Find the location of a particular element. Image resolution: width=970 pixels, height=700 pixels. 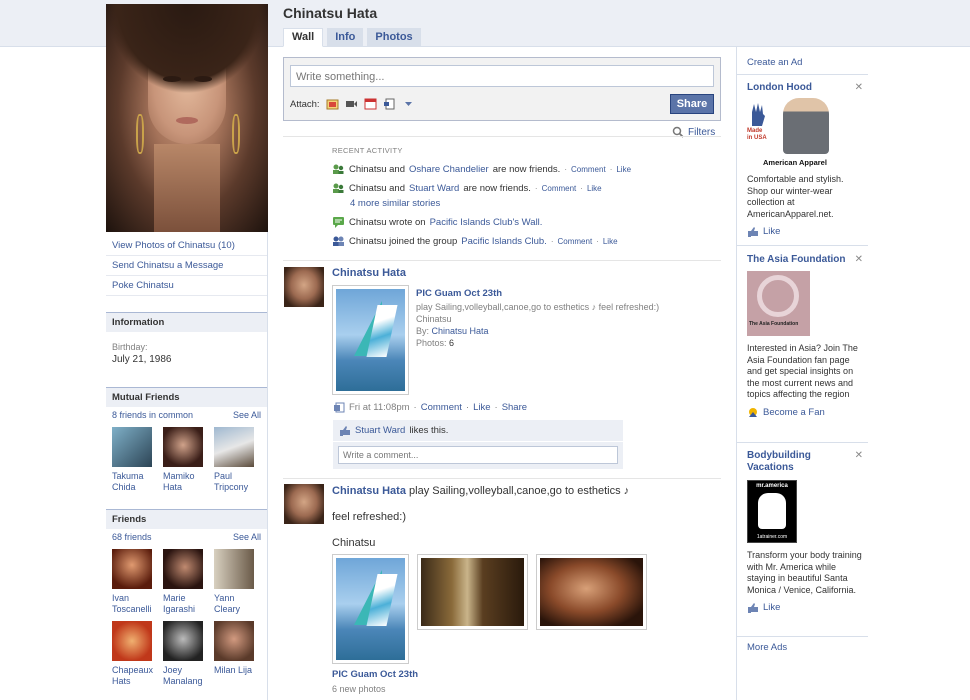

link-attach-icon is located at coordinates (389, 104).